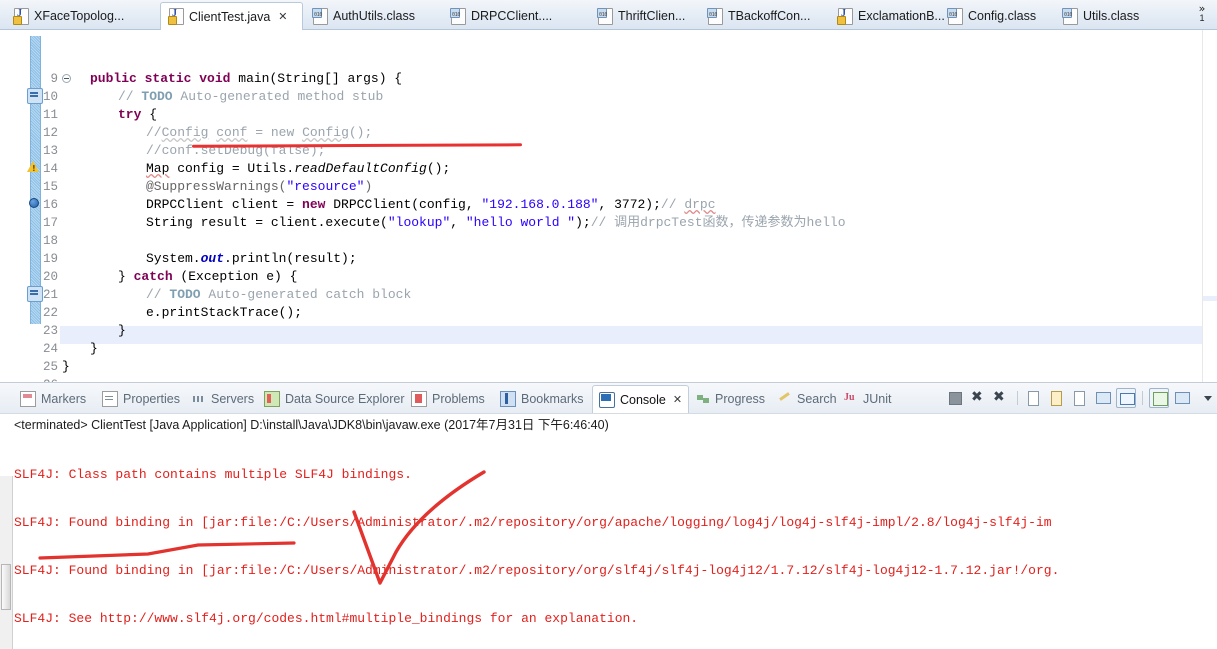 This screenshot has height=649, width=1217. Describe the element at coordinates (50, 241) in the screenshot. I see `line-number: 18` at that location.